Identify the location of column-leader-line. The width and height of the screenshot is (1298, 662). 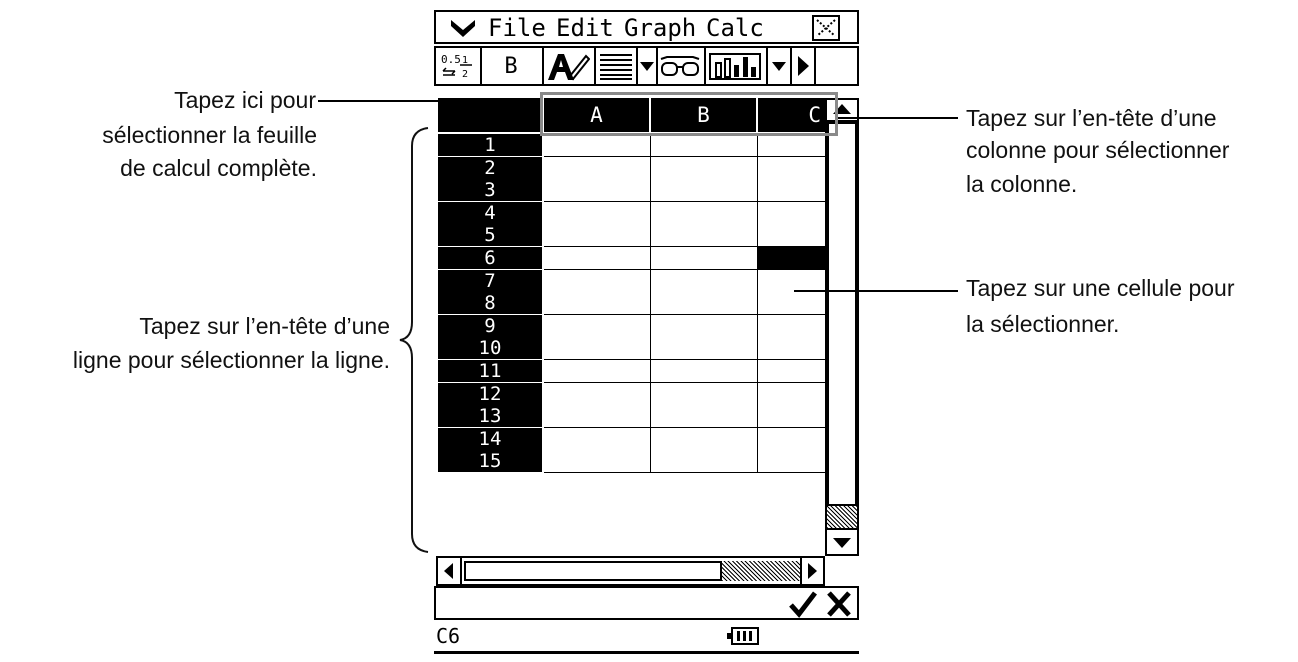
(898, 118).